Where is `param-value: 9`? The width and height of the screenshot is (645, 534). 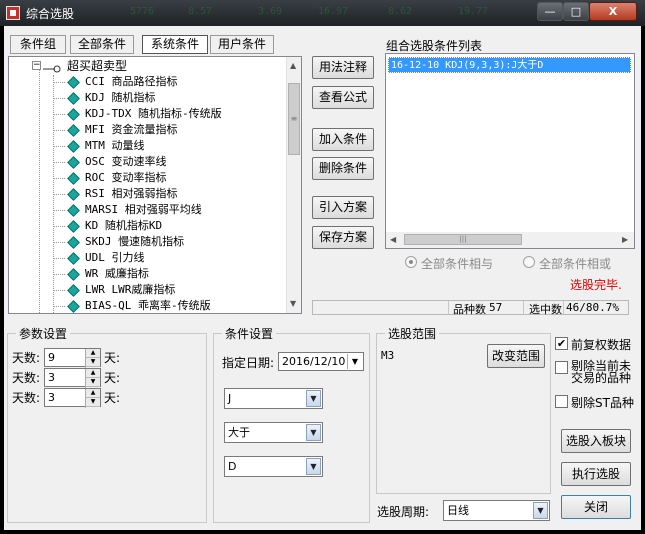
param-value: 9 is located at coordinates (51, 357).